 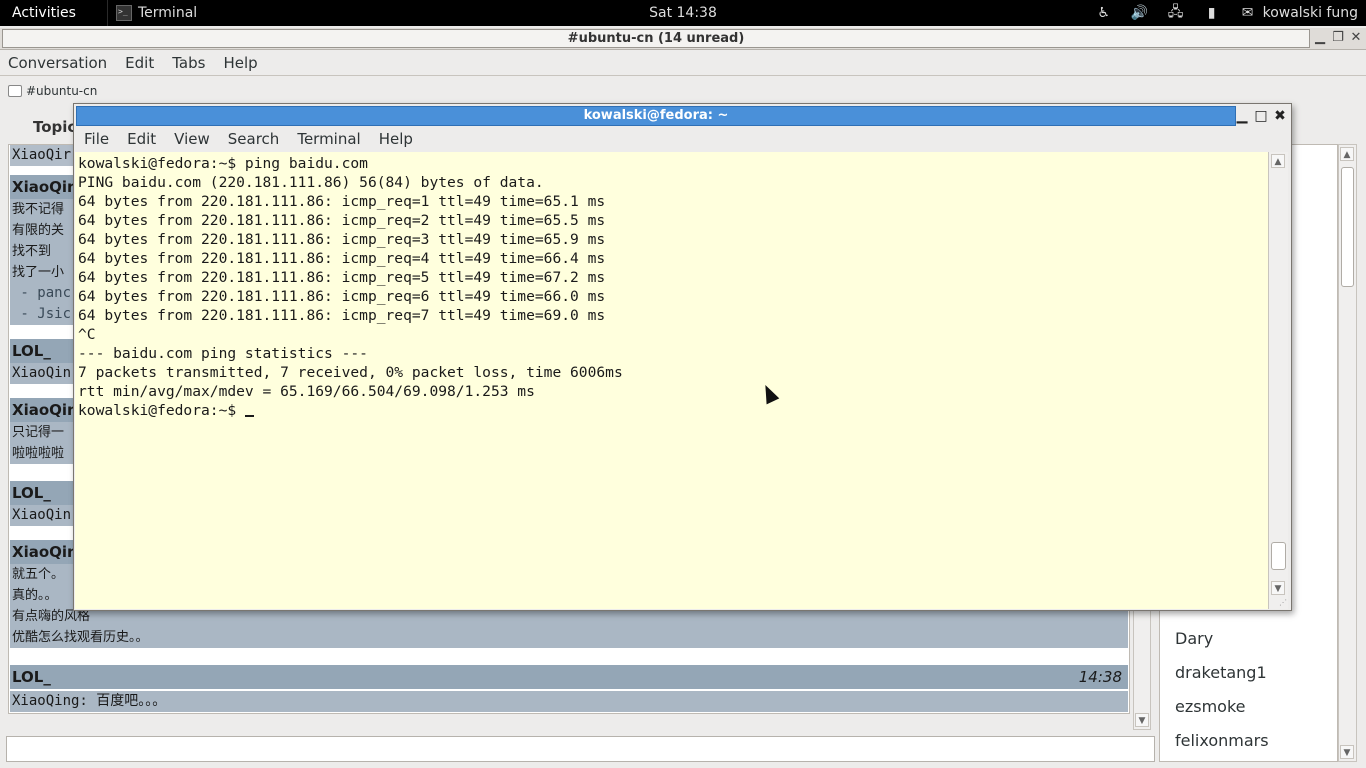 I want to click on terminal-prompt-line: kowalski@fedora:~$, so click(x=671, y=410).